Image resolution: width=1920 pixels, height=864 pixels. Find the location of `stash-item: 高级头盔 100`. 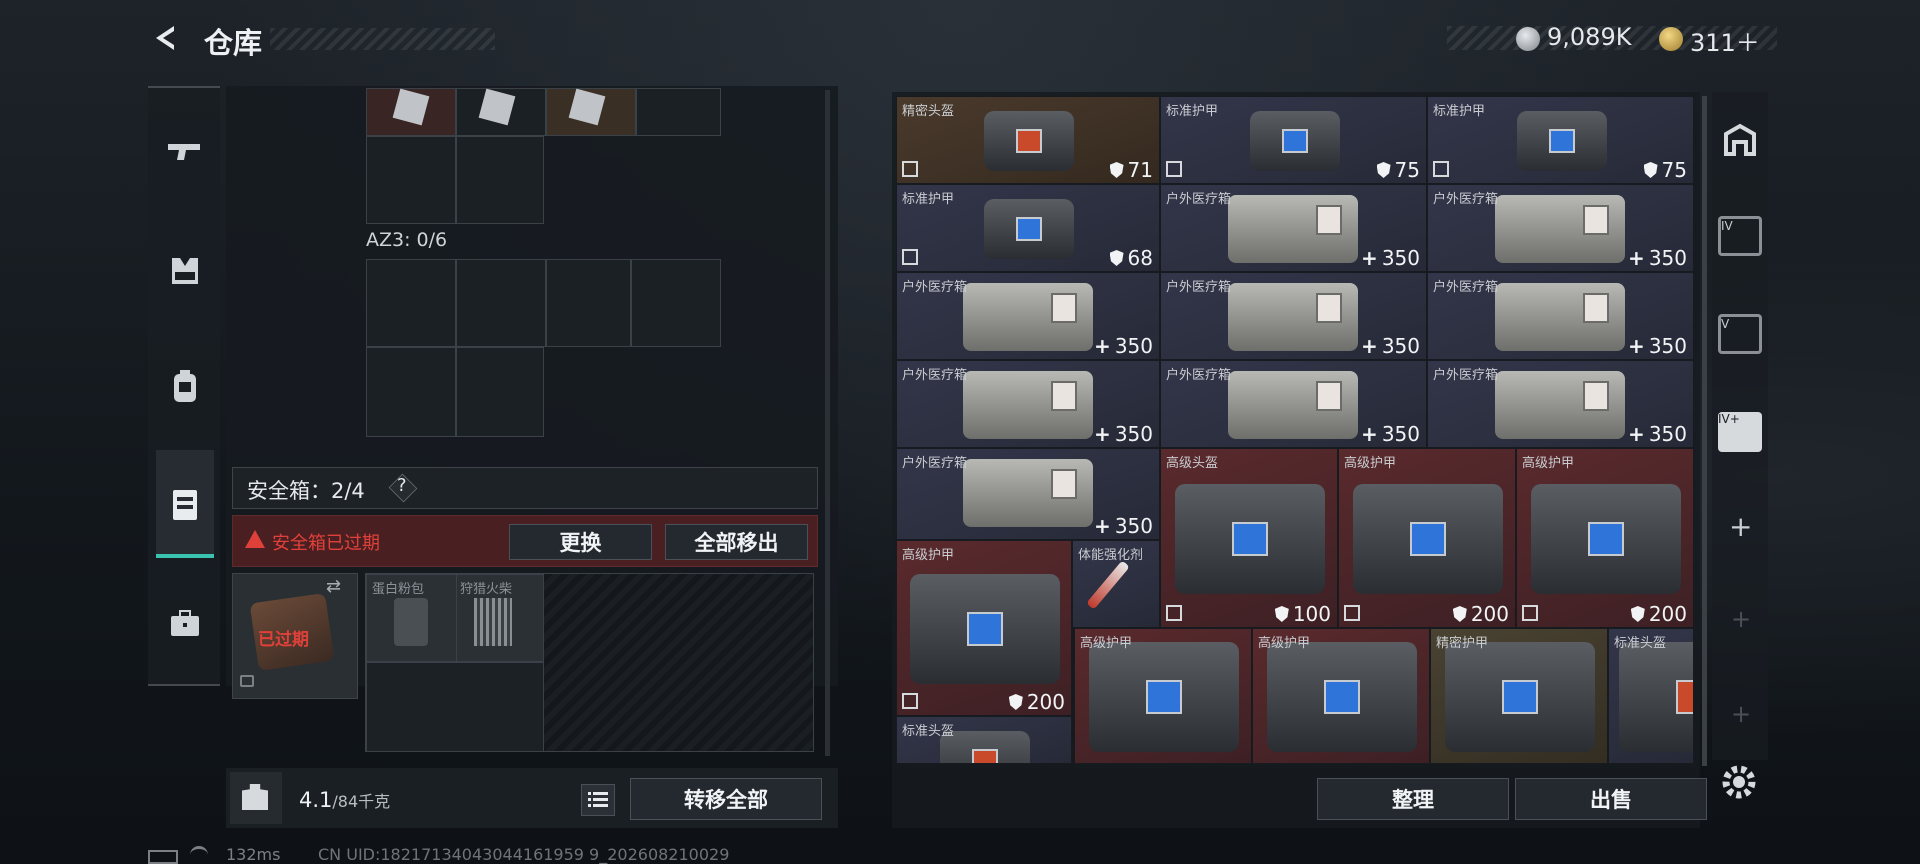

stash-item: 高级头盔 100 is located at coordinates (1249, 538).